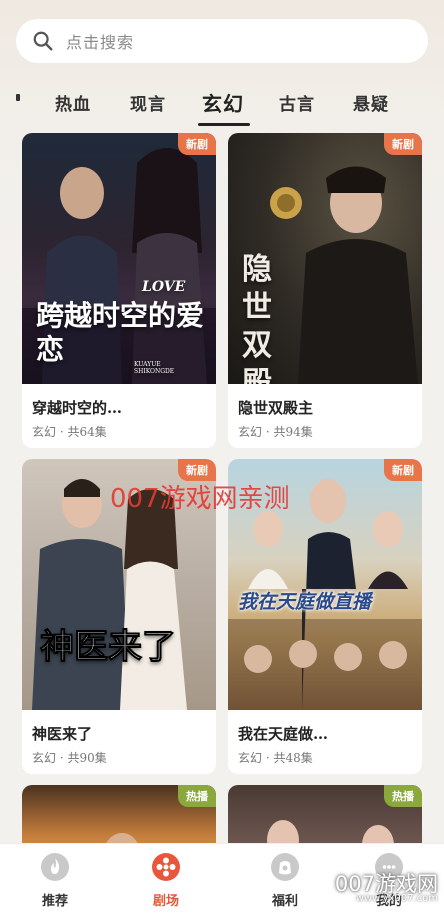 This screenshot has width=444, height=913. Describe the element at coordinates (120, 332) in the screenshot. I see `poster-title-text: 跨越时空的爱恋` at that location.